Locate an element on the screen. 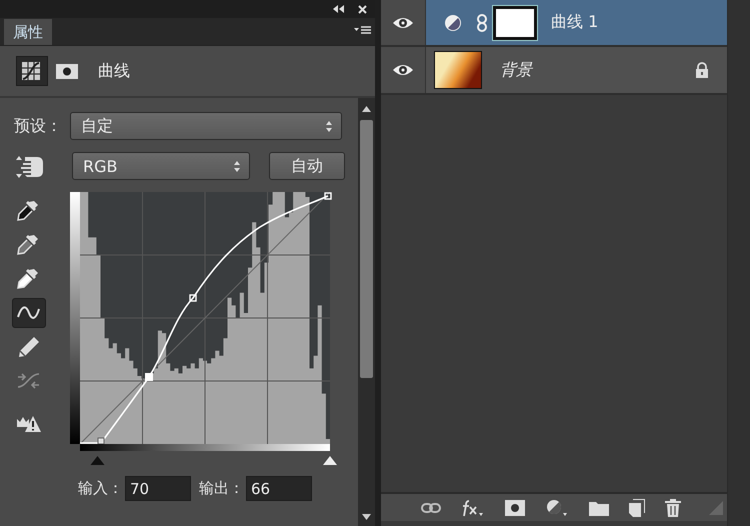 The image size is (750, 526). folder-icon is located at coordinates (599, 508).